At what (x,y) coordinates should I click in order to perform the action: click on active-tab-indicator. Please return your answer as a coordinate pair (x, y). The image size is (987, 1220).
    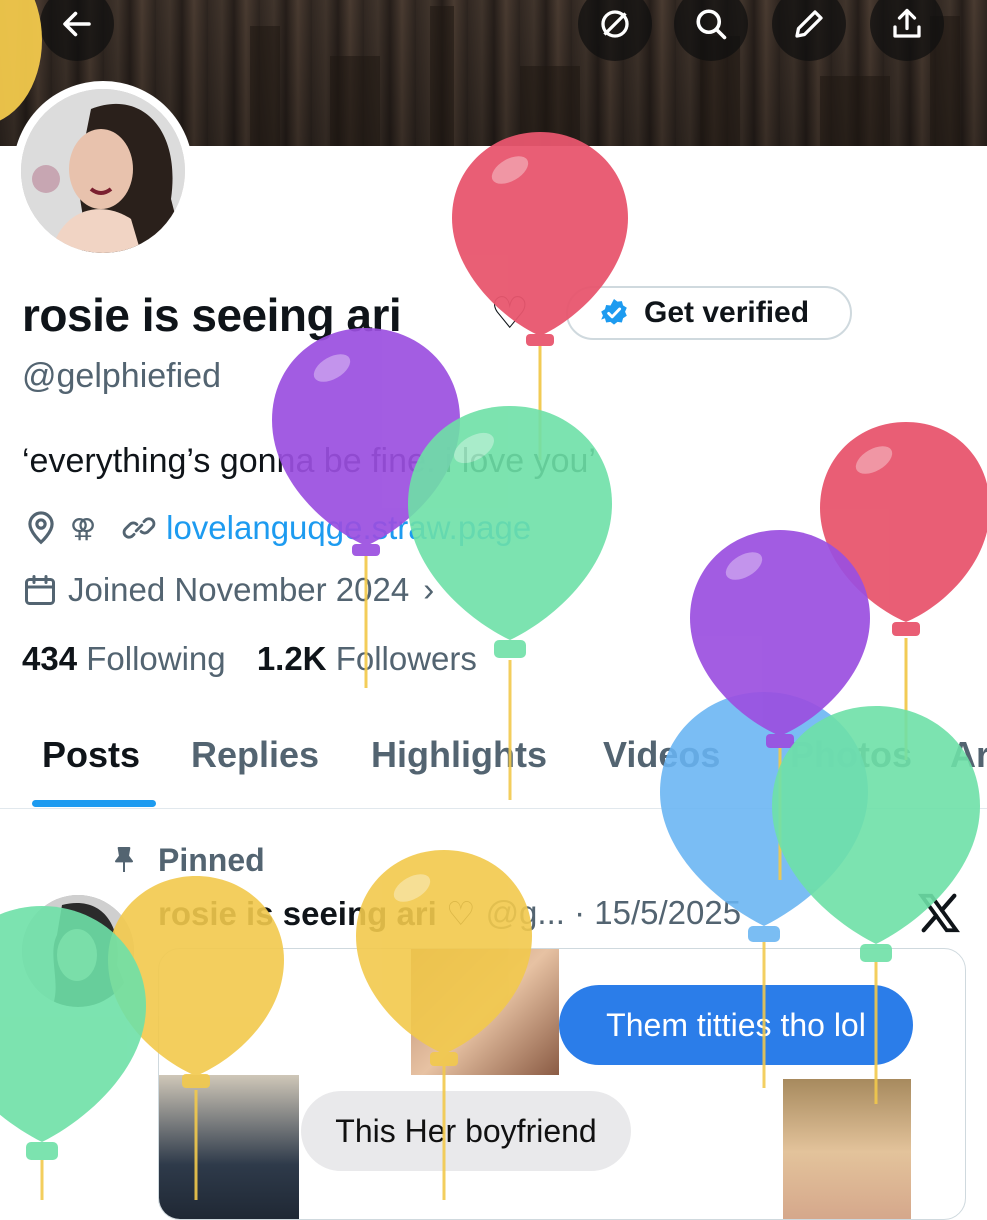
    Looking at the image, I should click on (94, 803).